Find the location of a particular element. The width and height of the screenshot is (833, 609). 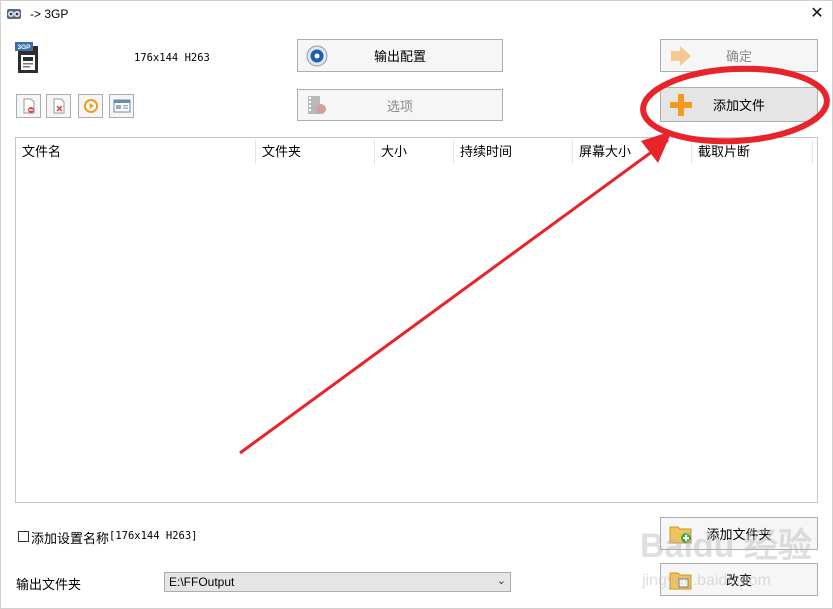

change-button: 改变 is located at coordinates (739, 579).